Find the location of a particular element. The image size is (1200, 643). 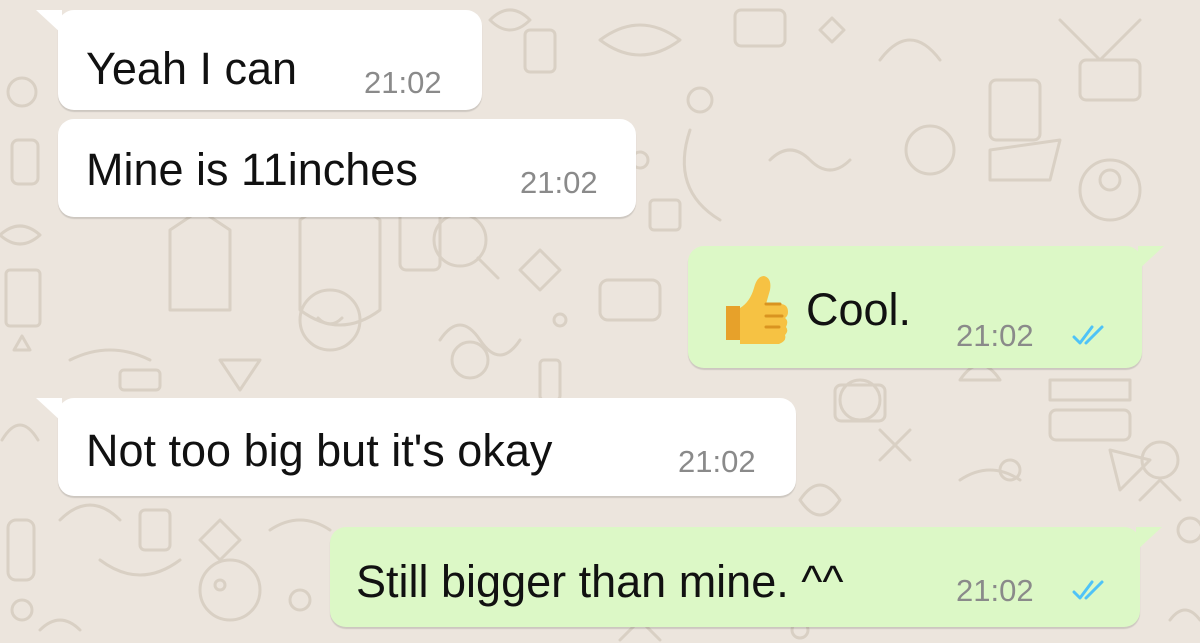

message-bubble-incoming: Yeah I can 21:02 is located at coordinates (259, 60).